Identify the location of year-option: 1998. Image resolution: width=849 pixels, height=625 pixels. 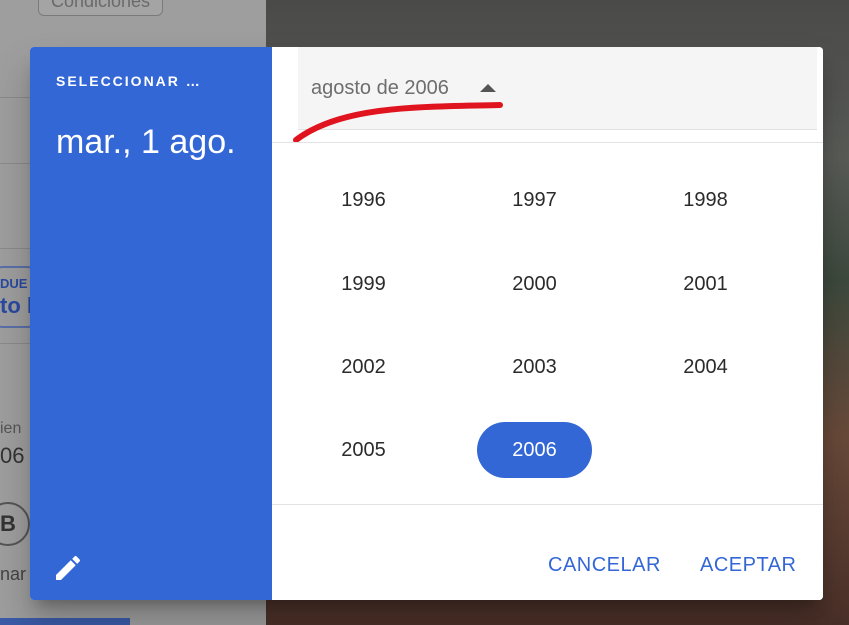
(705, 200).